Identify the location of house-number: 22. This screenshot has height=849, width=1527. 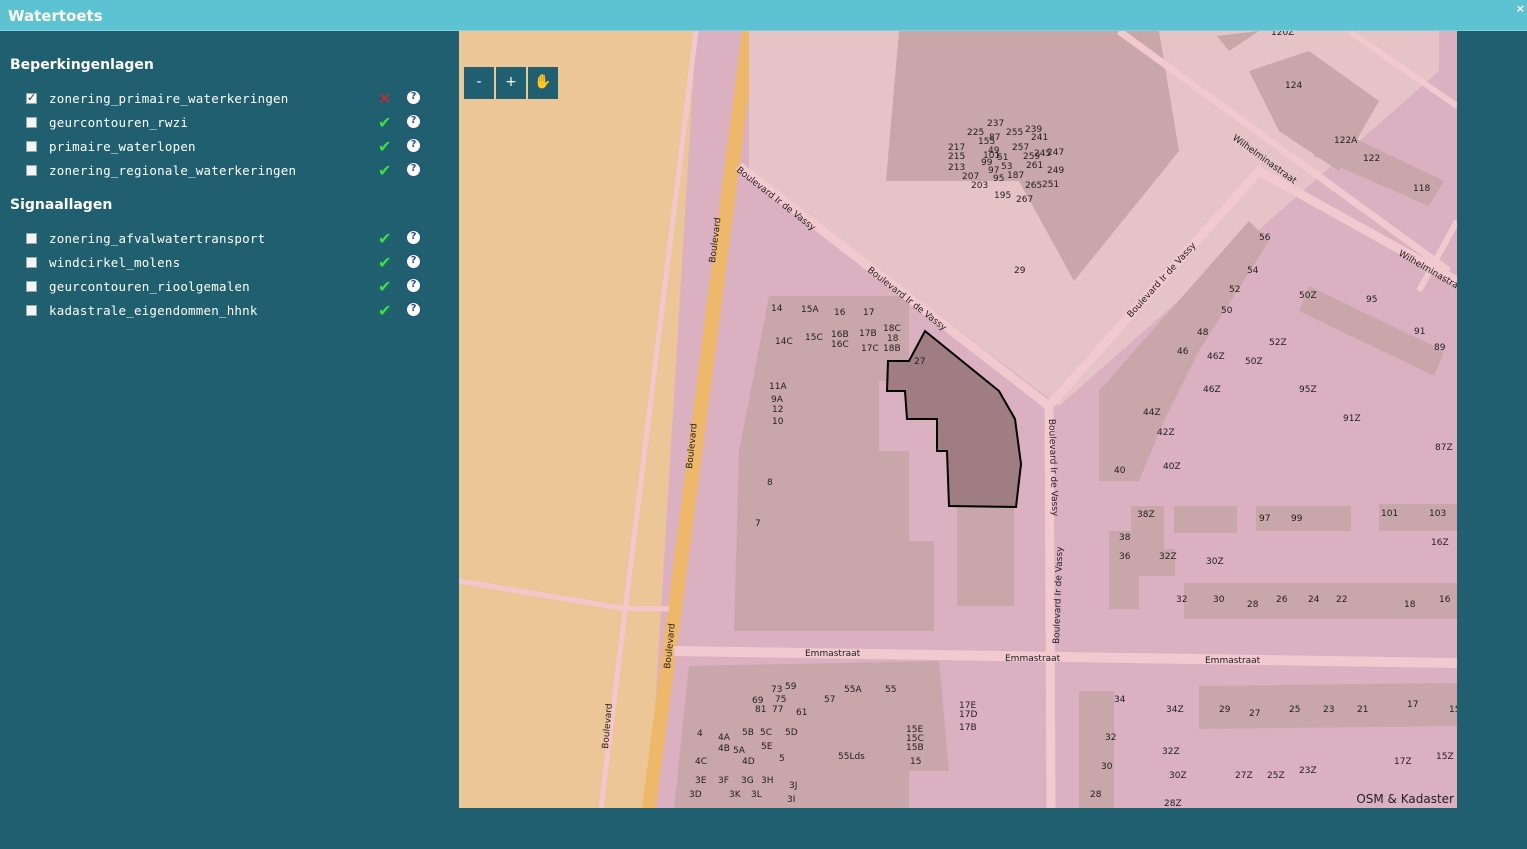
(1341, 600).